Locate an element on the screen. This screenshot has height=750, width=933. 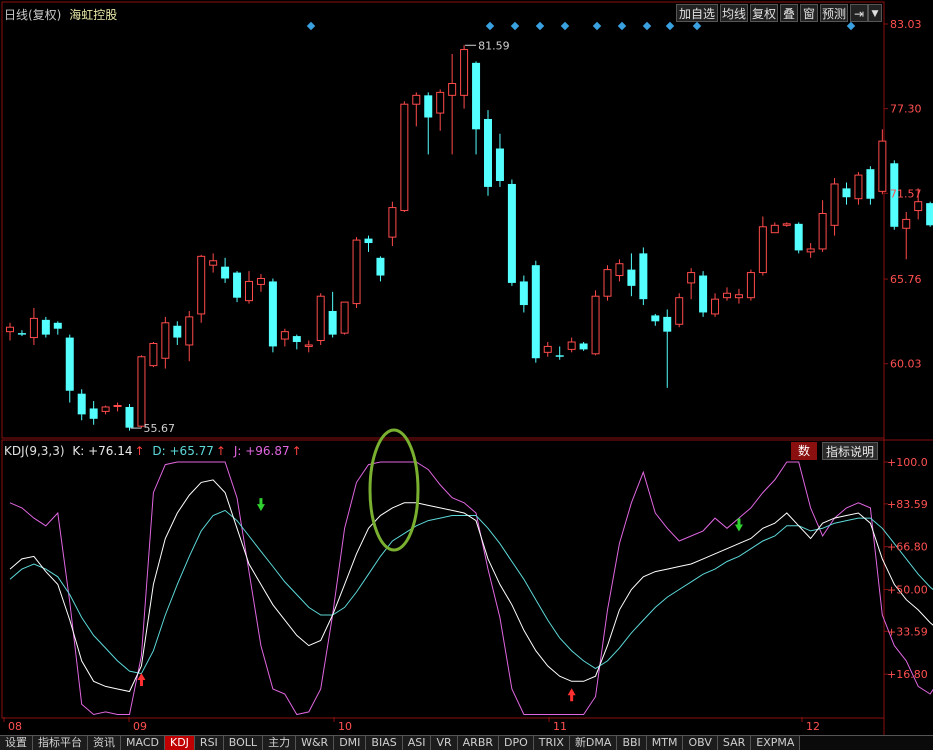
data-button: 数 is located at coordinates (804, 451).